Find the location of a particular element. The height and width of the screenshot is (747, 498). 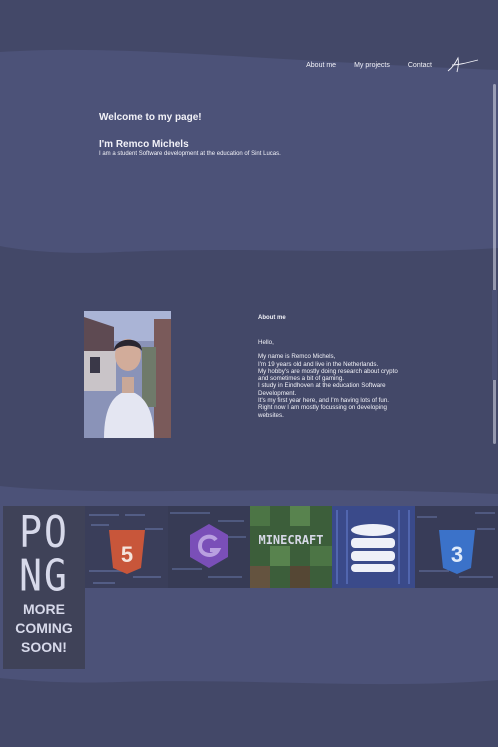

css3-label: 3 is located at coordinates (457, 554).